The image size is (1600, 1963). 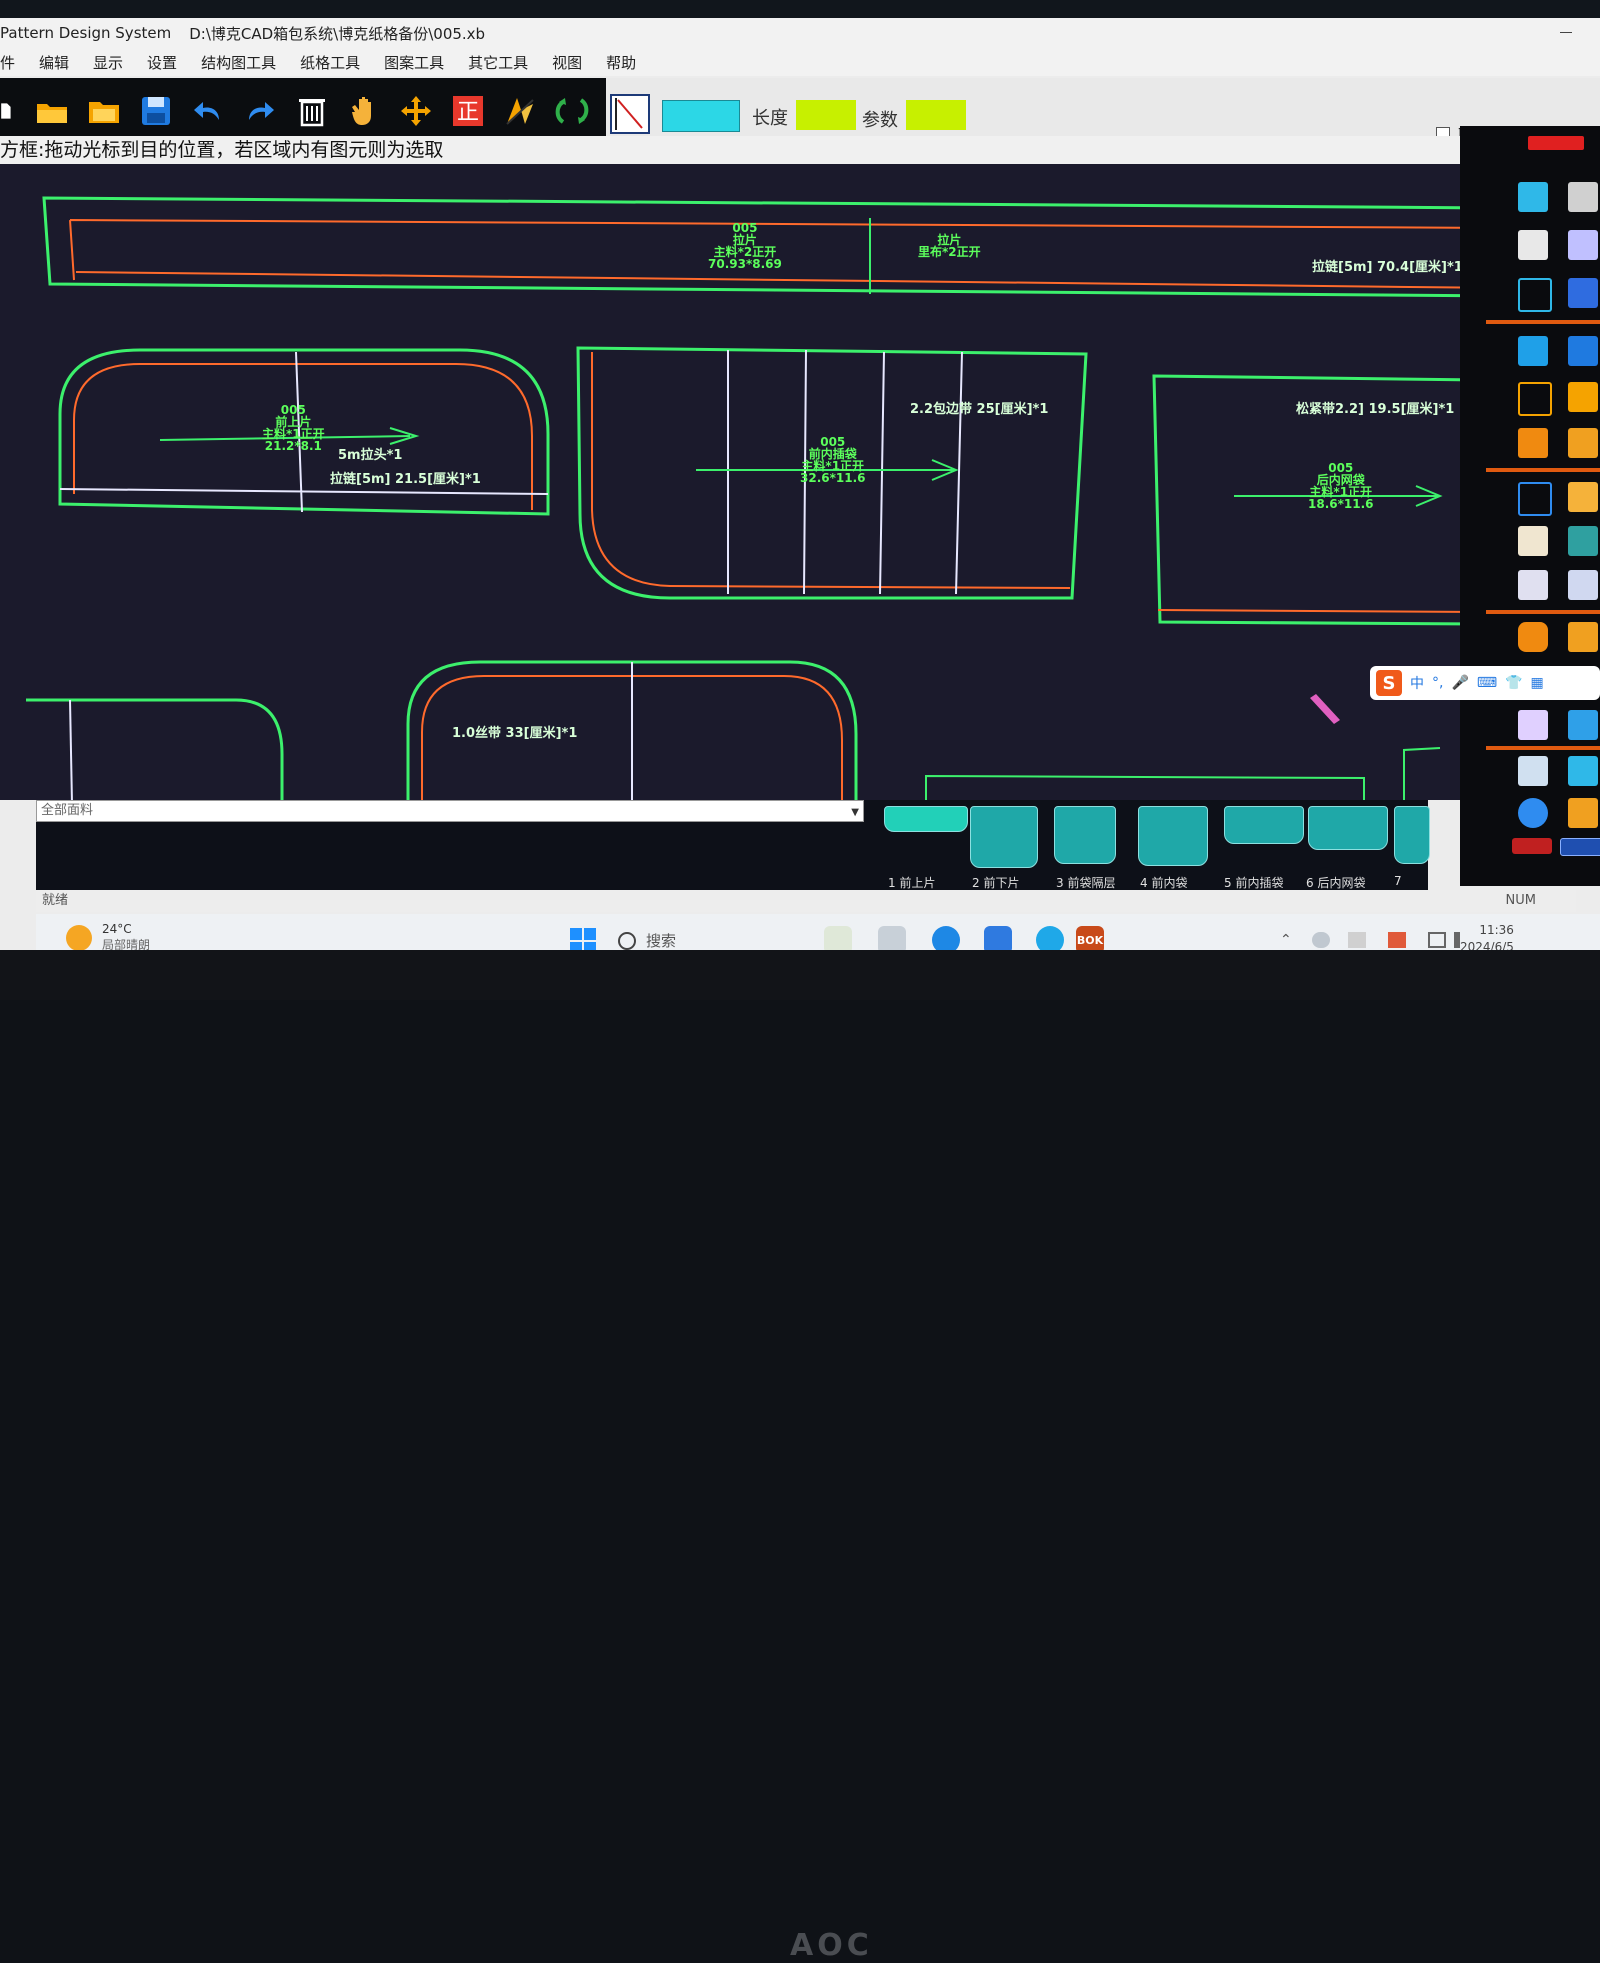 I want to click on delete-icon, so click(x=312, y=111).